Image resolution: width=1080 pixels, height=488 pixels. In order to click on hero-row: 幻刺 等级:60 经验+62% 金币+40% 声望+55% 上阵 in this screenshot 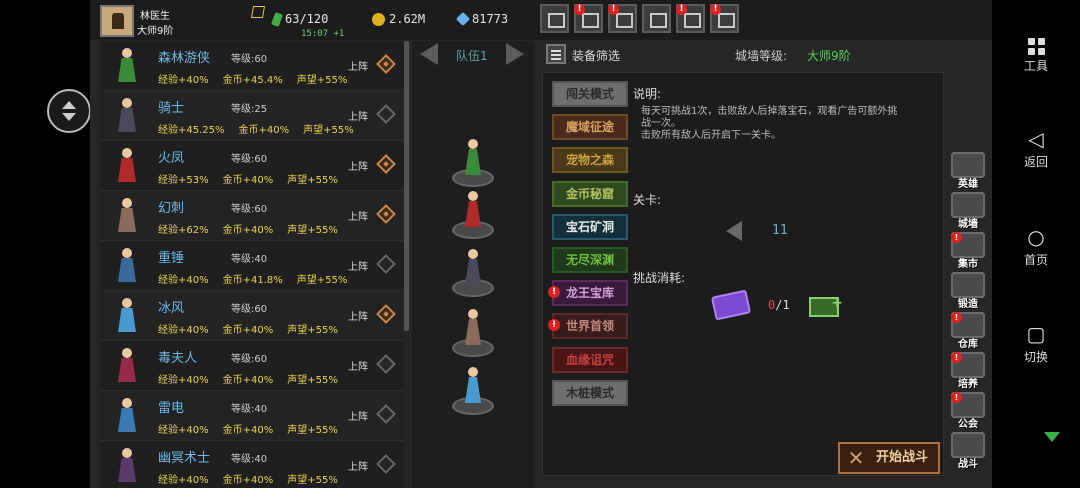, I will do `click(252, 216)`.